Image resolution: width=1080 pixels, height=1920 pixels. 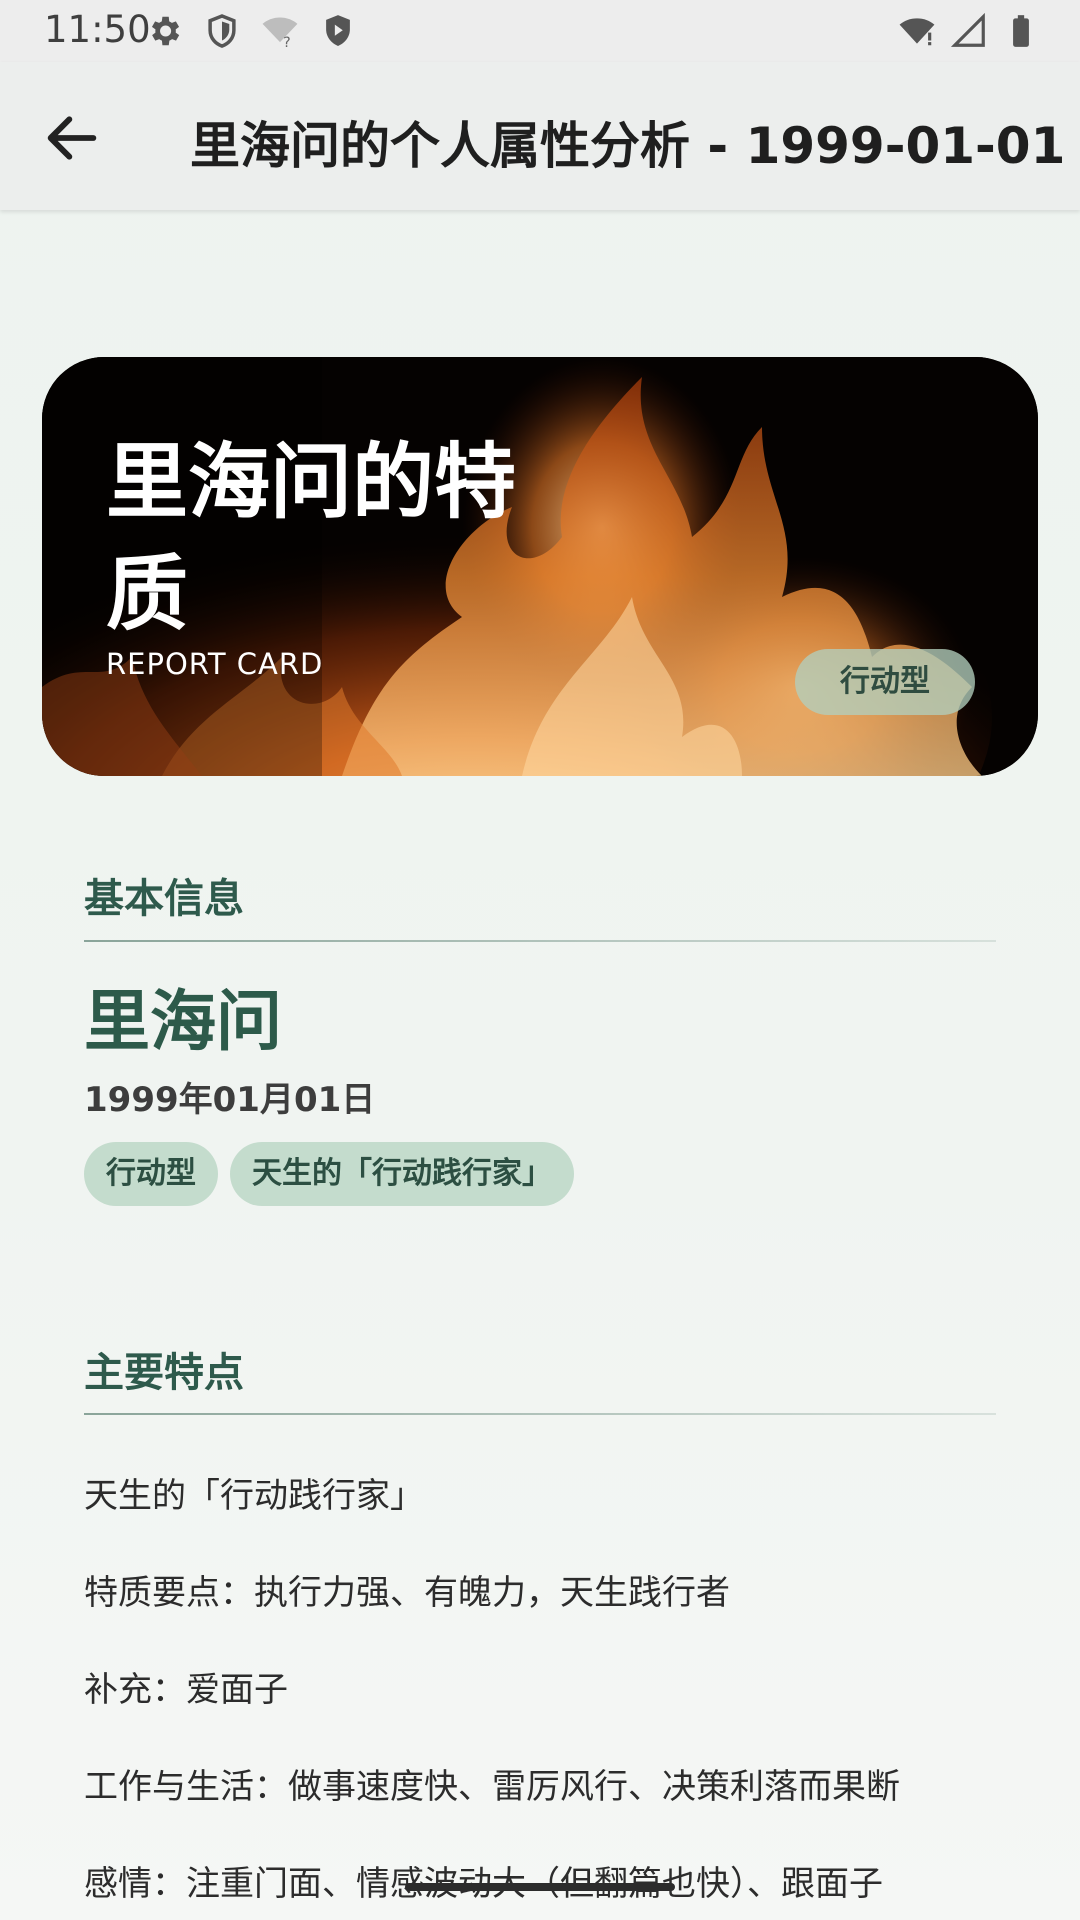 What do you see at coordinates (72, 138) in the screenshot?
I see `arrow-back-icon` at bounding box center [72, 138].